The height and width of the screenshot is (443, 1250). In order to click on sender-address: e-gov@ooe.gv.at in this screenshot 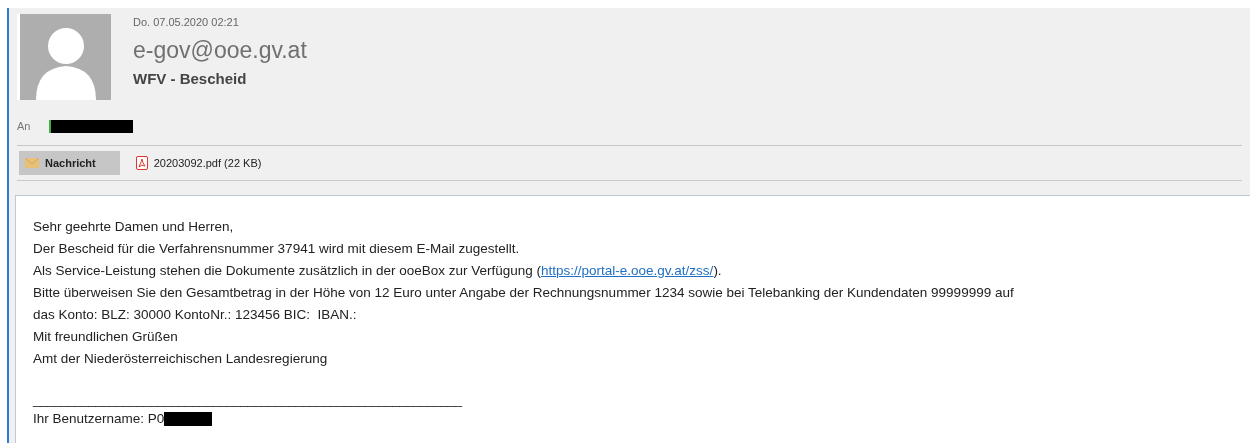, I will do `click(220, 50)`.